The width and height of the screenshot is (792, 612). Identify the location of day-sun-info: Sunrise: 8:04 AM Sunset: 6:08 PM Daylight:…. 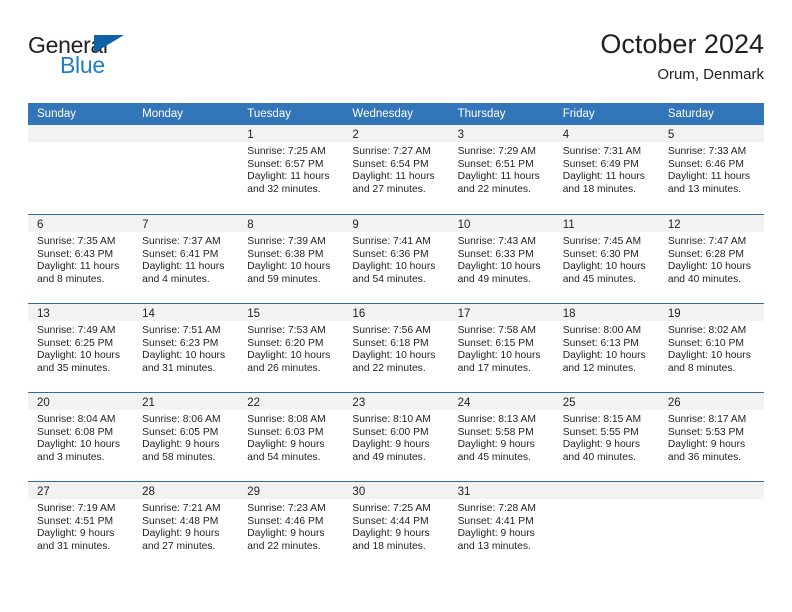
(80, 437).